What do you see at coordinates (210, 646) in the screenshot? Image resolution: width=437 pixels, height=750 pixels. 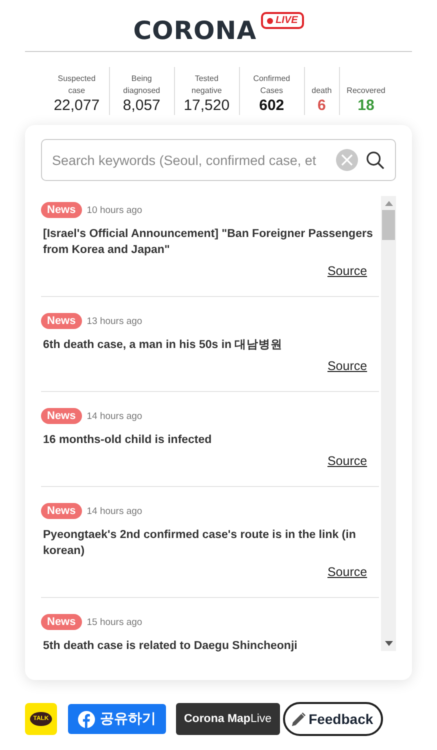 I see `news-headline: 5th death case is related to Daegu Shincheonji` at bounding box center [210, 646].